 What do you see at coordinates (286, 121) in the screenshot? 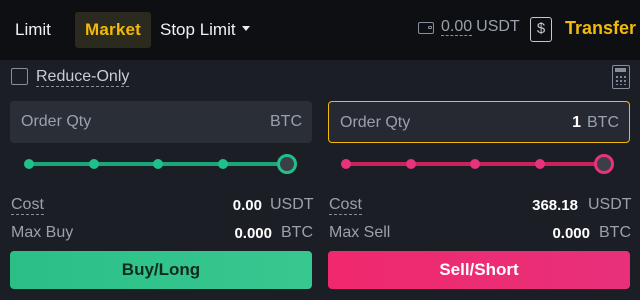
I see `buy-qty-unit: BTC` at bounding box center [286, 121].